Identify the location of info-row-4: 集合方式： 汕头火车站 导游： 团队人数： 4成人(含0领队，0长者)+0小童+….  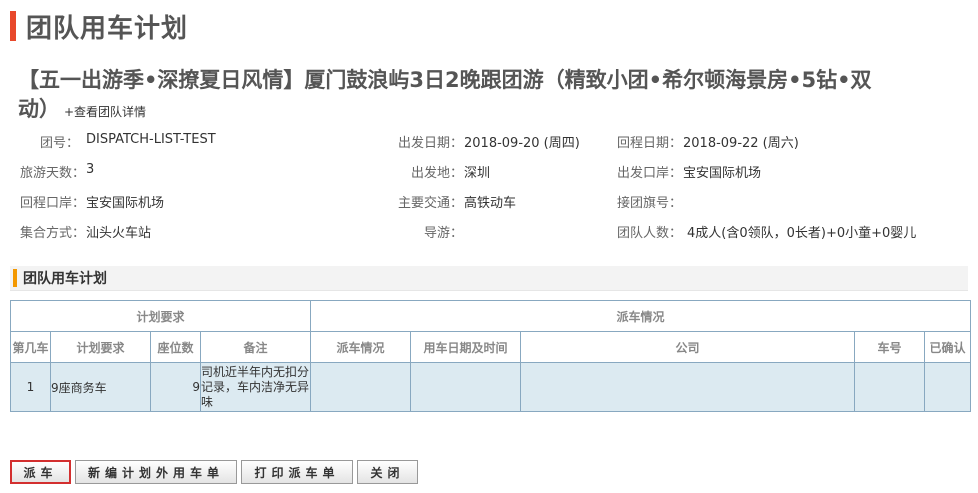
(489, 232).